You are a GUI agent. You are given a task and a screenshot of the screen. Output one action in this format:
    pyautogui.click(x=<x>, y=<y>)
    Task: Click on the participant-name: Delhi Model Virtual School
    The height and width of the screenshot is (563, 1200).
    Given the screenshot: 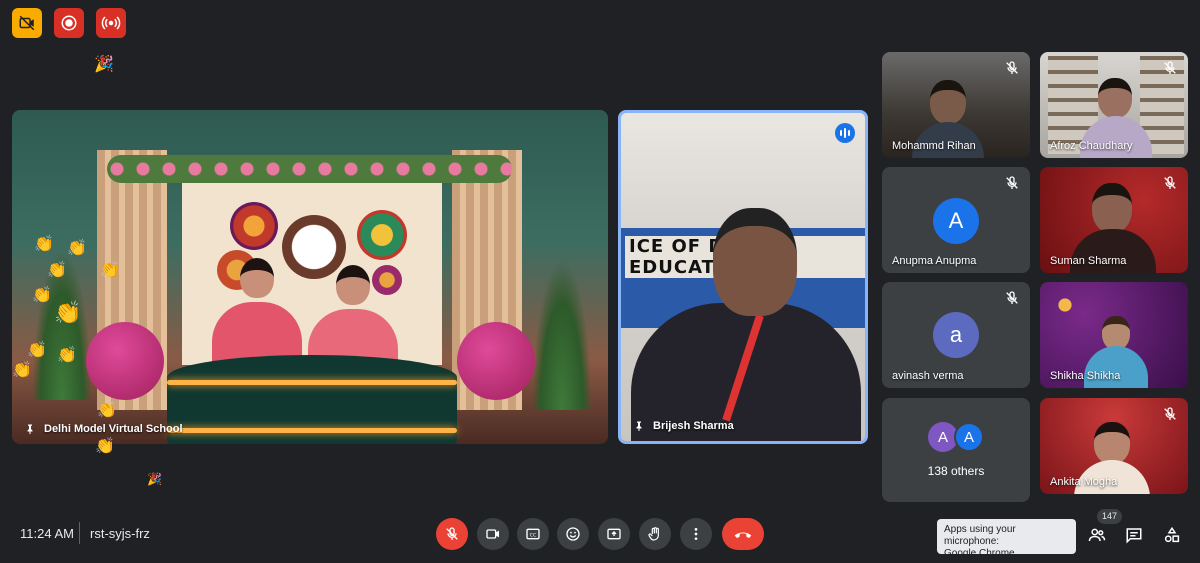 What is the action you would take?
    pyautogui.click(x=113, y=429)
    